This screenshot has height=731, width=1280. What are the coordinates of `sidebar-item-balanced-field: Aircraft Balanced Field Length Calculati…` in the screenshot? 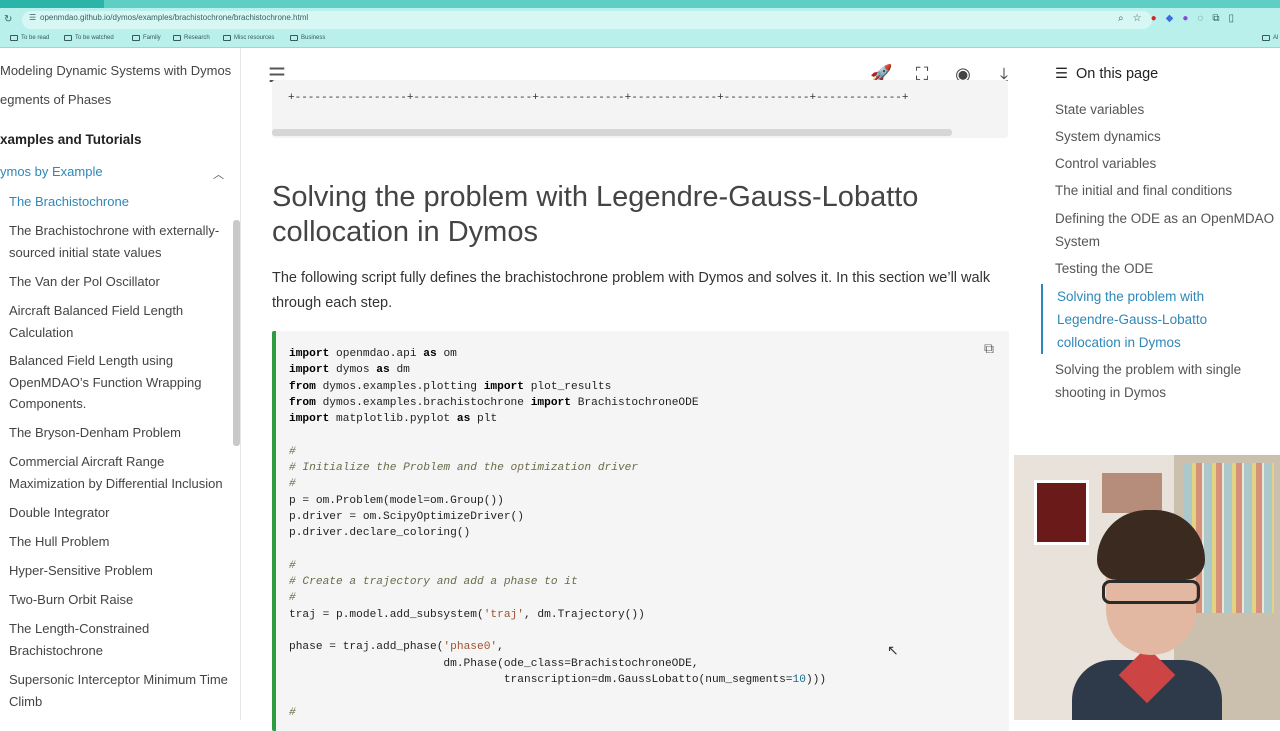 It's located at (120, 321).